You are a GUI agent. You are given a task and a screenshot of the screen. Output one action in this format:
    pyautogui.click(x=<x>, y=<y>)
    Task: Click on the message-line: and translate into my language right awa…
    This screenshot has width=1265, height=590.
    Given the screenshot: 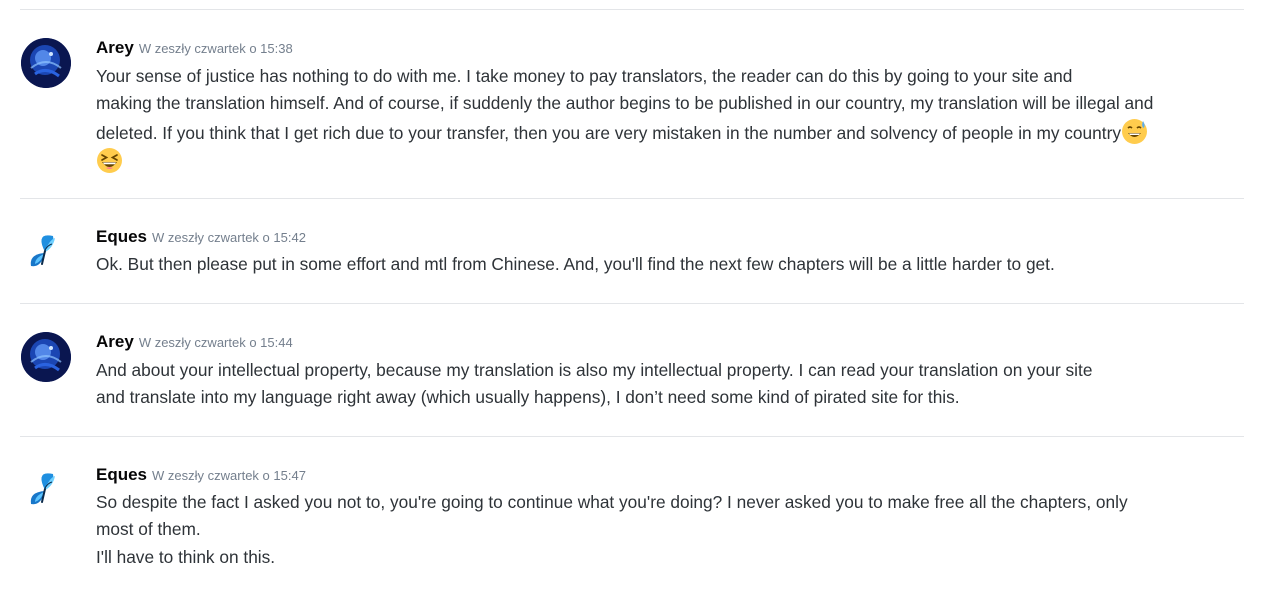 What is the action you would take?
    pyautogui.click(x=528, y=397)
    